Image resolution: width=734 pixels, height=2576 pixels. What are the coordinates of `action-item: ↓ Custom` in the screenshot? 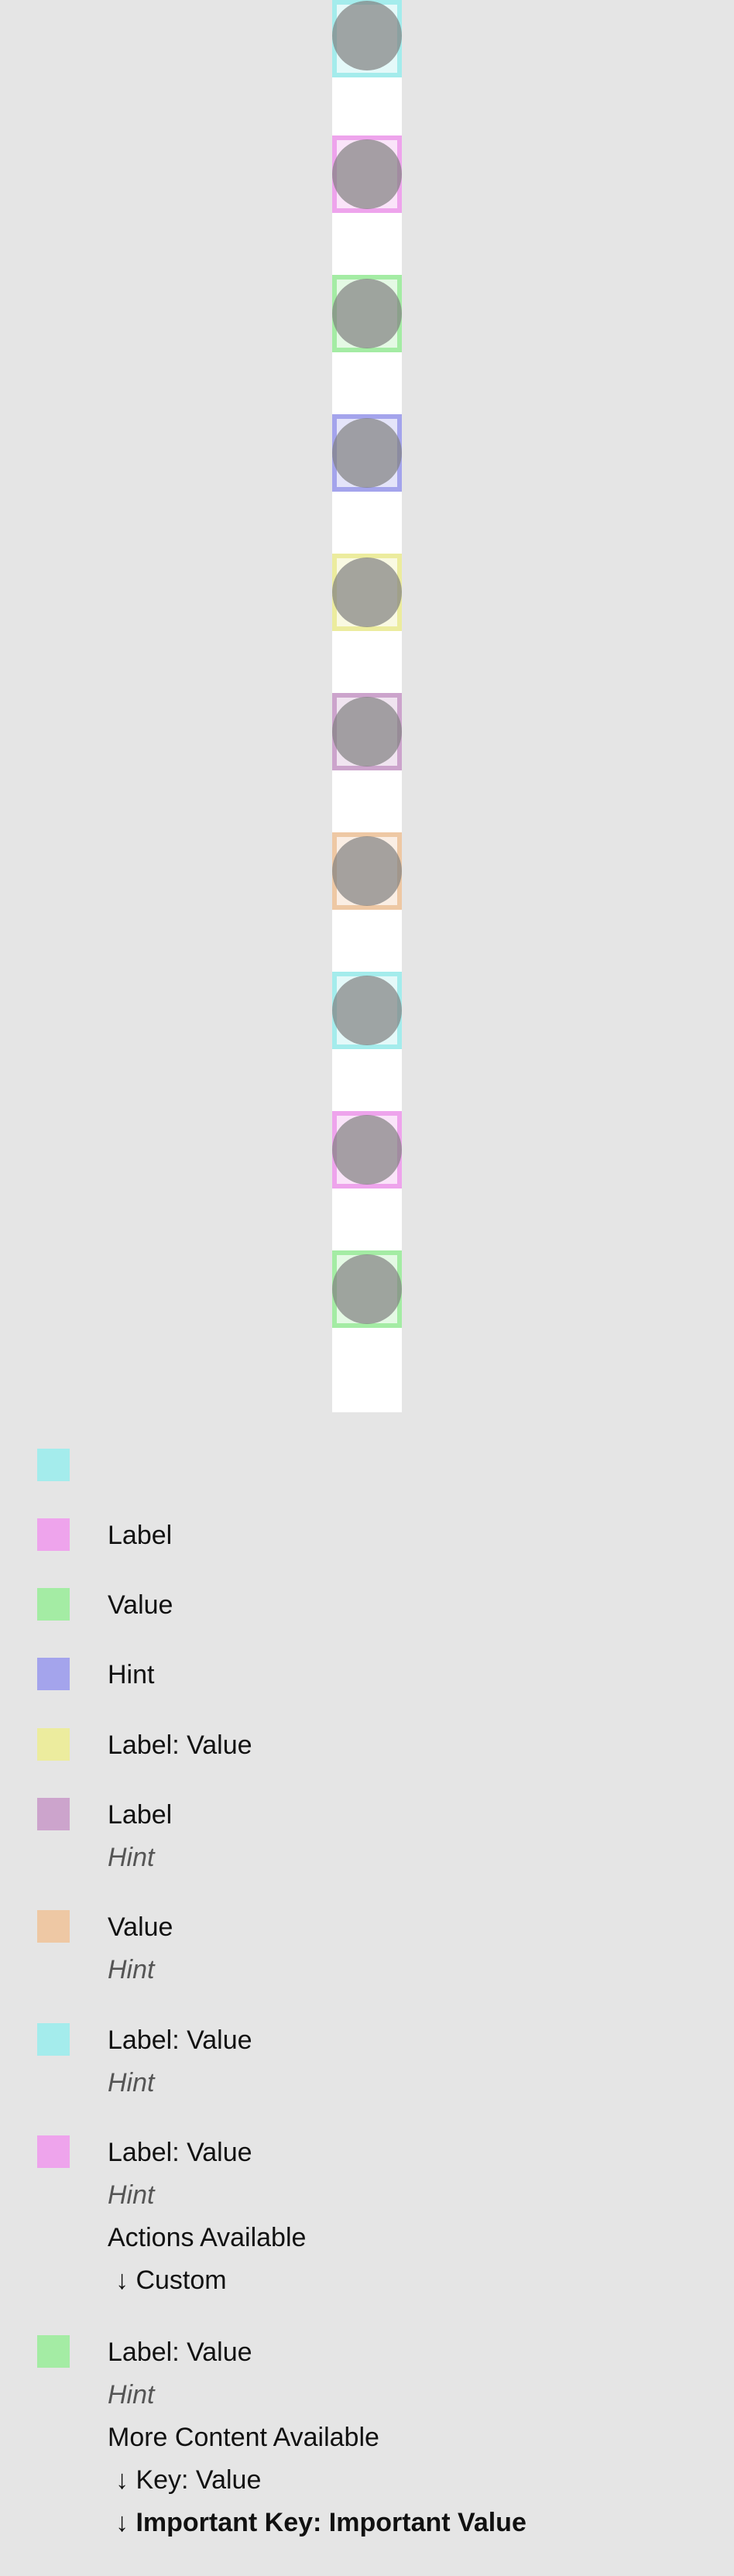 It's located at (171, 2280).